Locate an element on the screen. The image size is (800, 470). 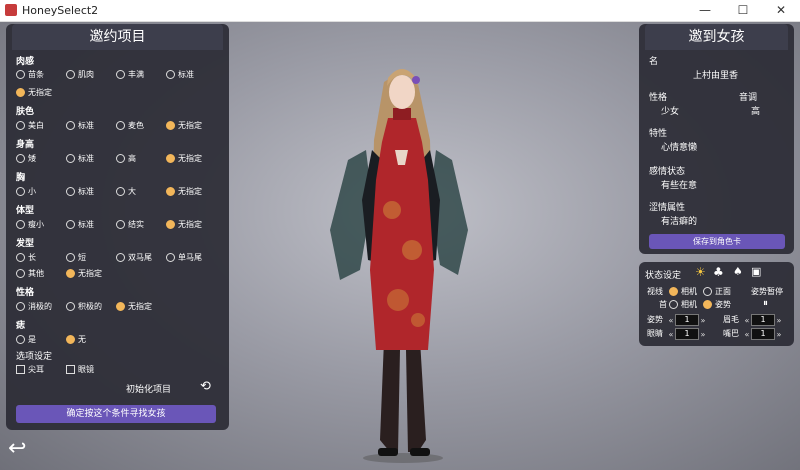
pause-toggle-icon: ⏸ is located at coordinates (765, 303).